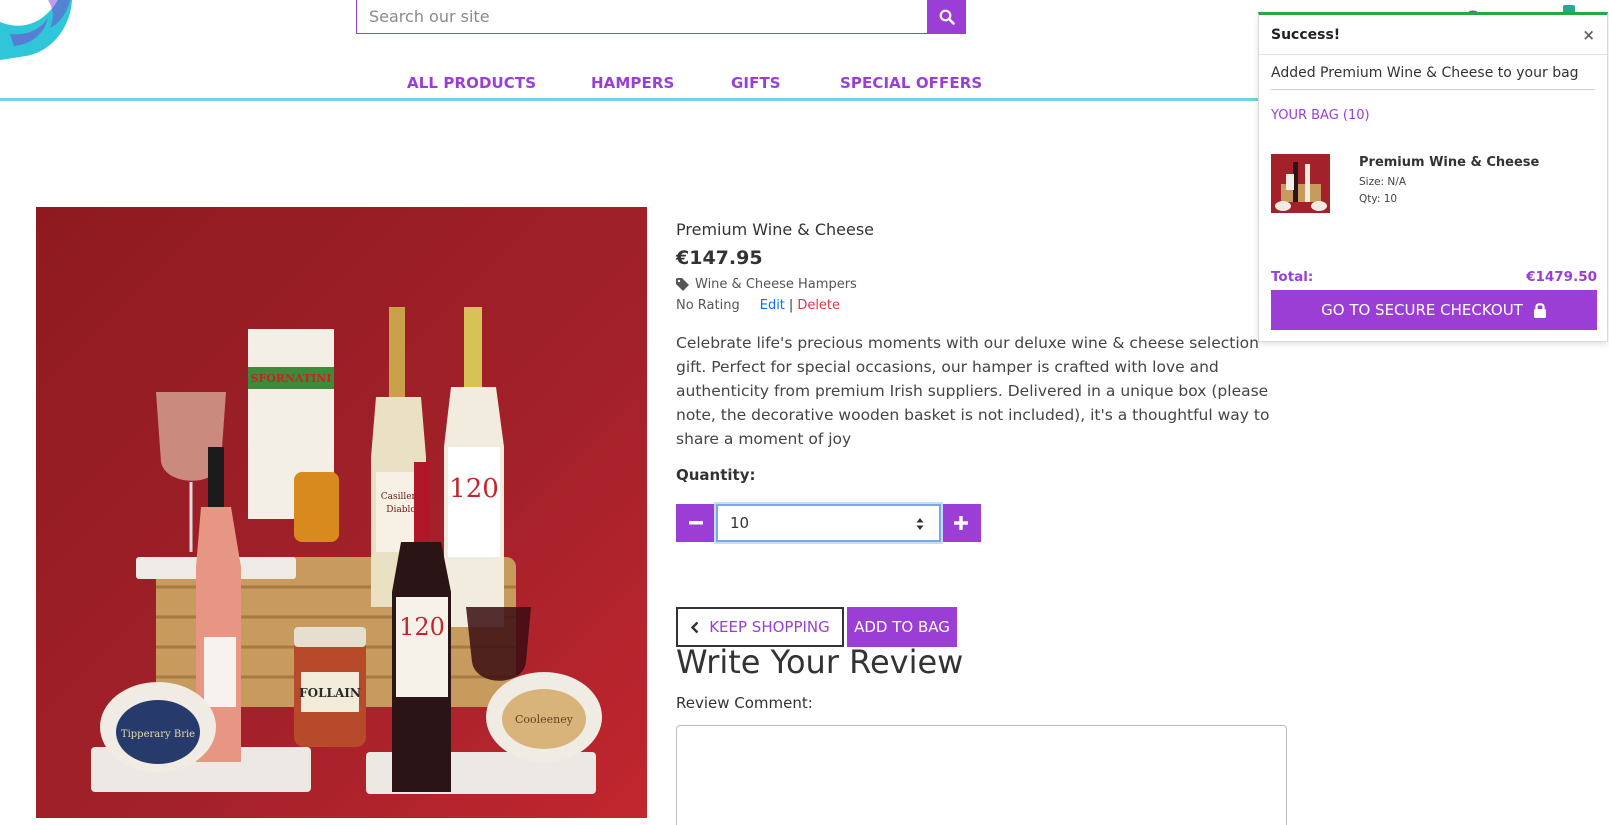 The width and height of the screenshot is (1609, 825). I want to click on total-value: €1479.50, so click(1561, 277).